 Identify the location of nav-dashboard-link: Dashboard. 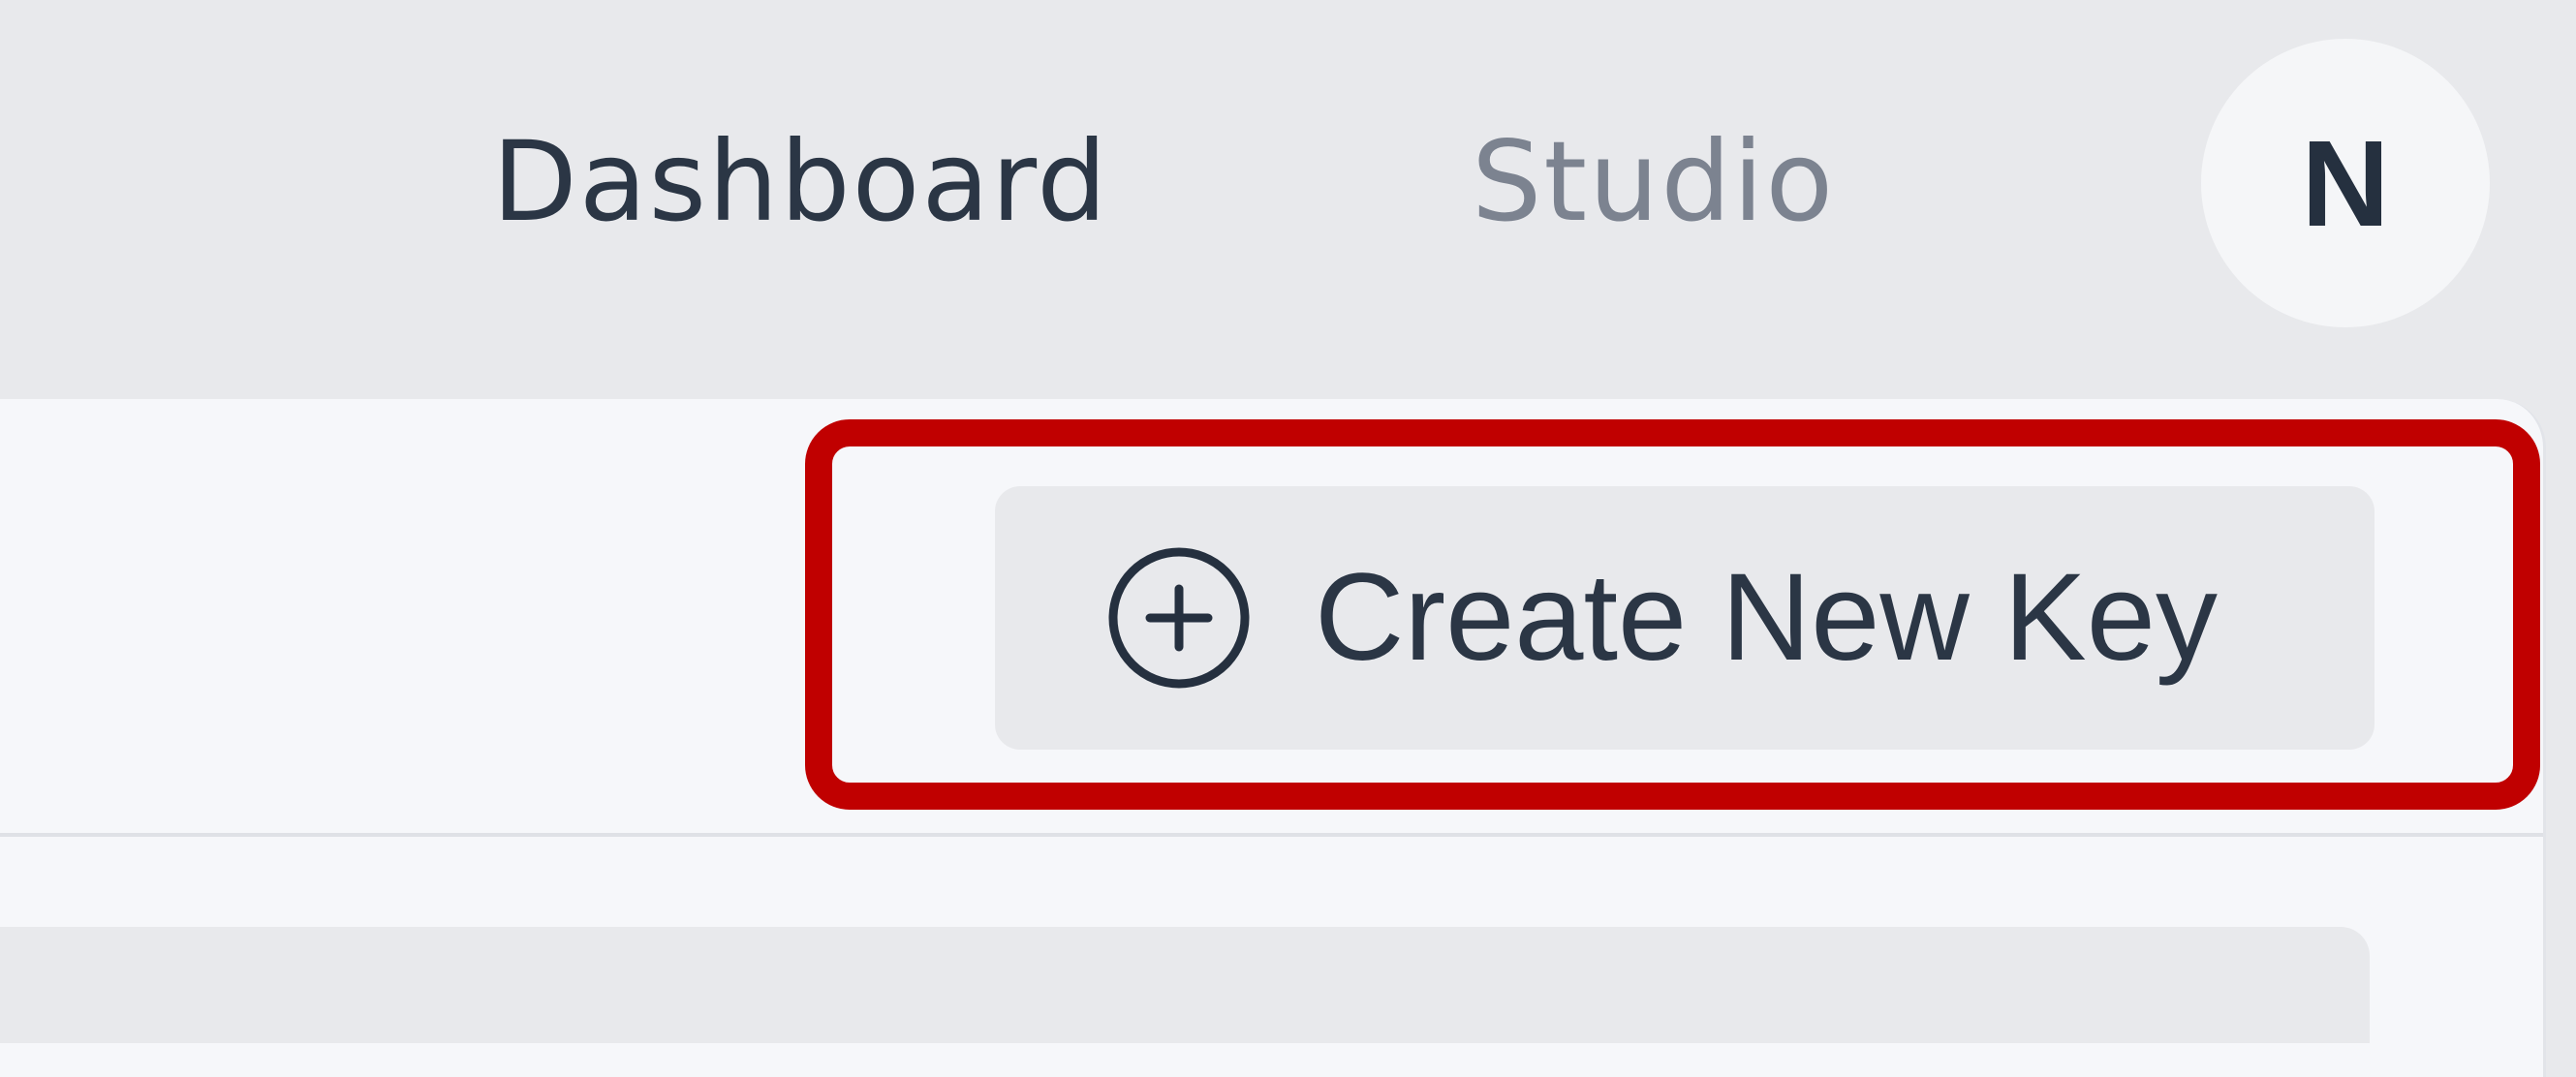
(800, 182).